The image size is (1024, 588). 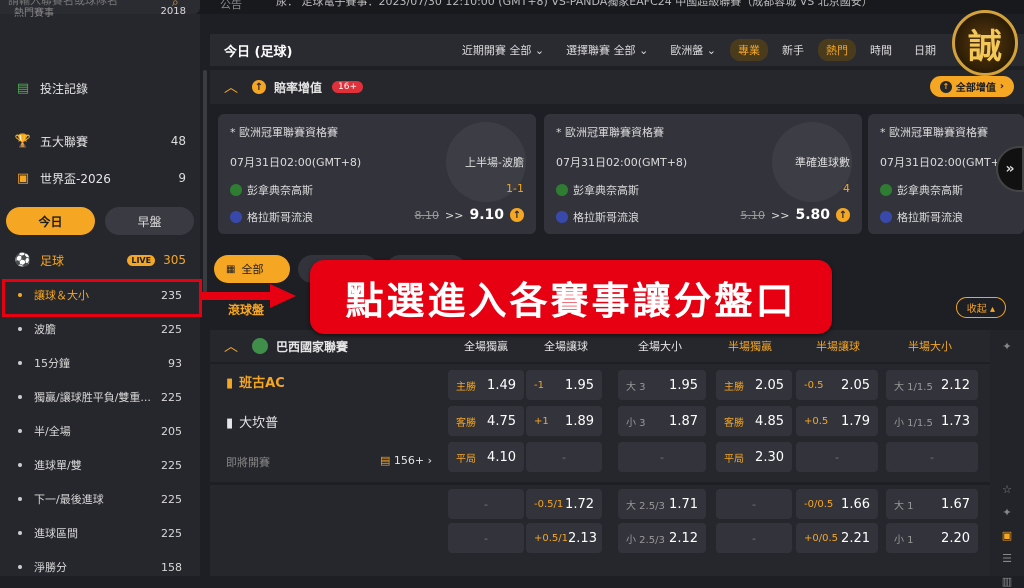 I want to click on odds-cell: 平局 4.10, so click(x=486, y=457).